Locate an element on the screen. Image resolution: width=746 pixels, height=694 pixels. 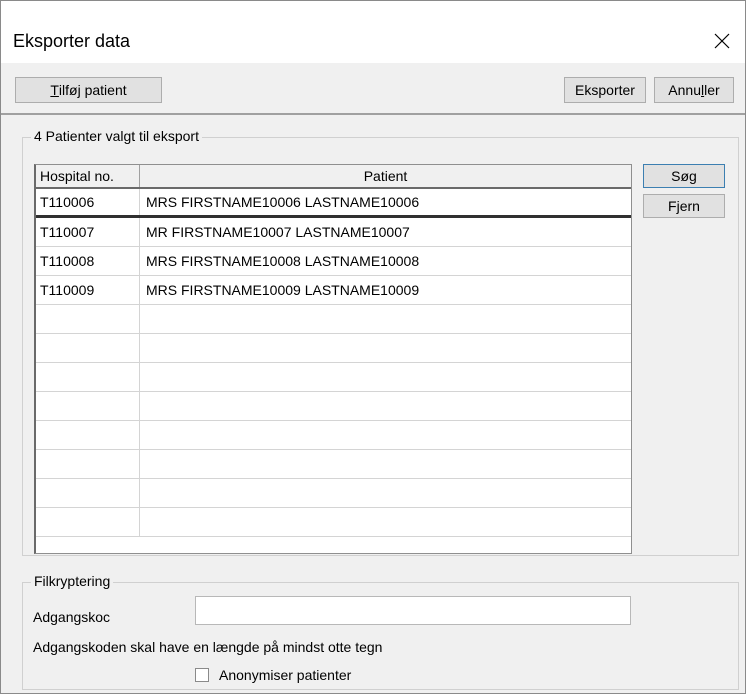
remove-button: Fjern is located at coordinates (684, 206).